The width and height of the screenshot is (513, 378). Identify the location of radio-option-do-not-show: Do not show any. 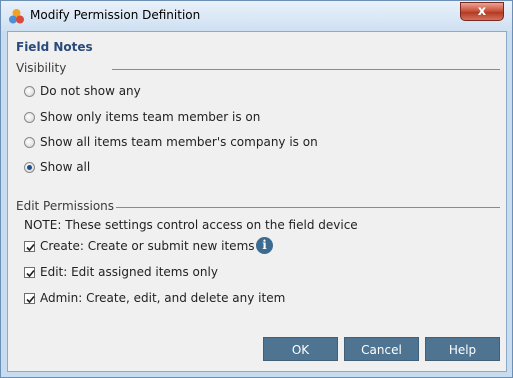
(82, 91).